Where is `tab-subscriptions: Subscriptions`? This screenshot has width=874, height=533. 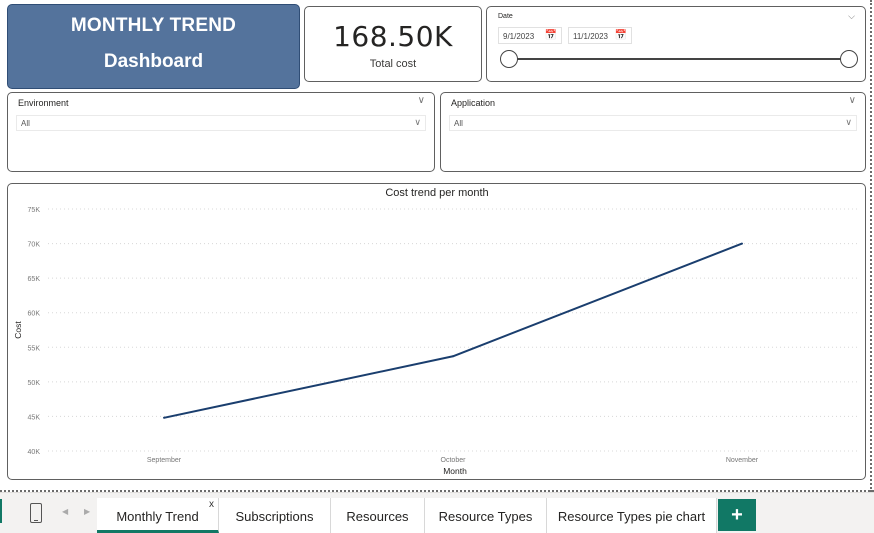 tab-subscriptions: Subscriptions is located at coordinates (275, 515).